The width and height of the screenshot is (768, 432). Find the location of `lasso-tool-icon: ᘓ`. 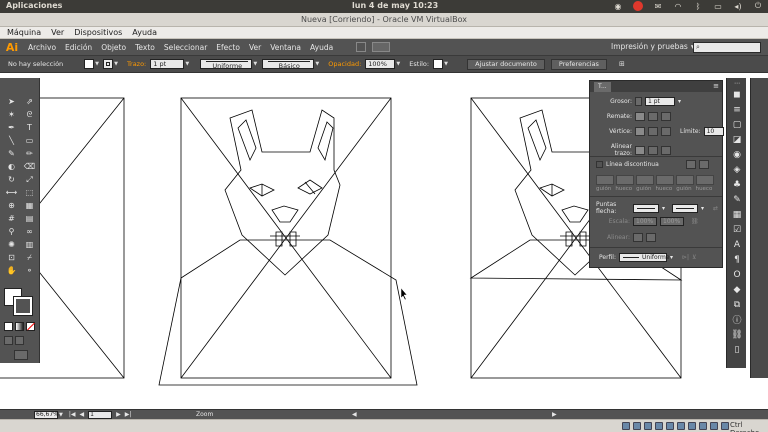

lasso-tool-icon: ᘓ is located at coordinates (29, 114).